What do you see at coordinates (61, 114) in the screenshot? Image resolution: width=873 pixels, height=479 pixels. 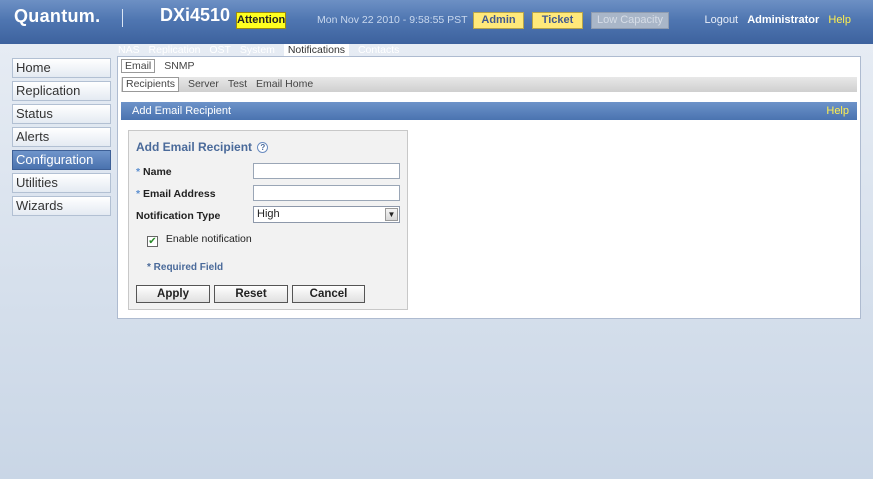 I see `nav-status: Status` at bounding box center [61, 114].